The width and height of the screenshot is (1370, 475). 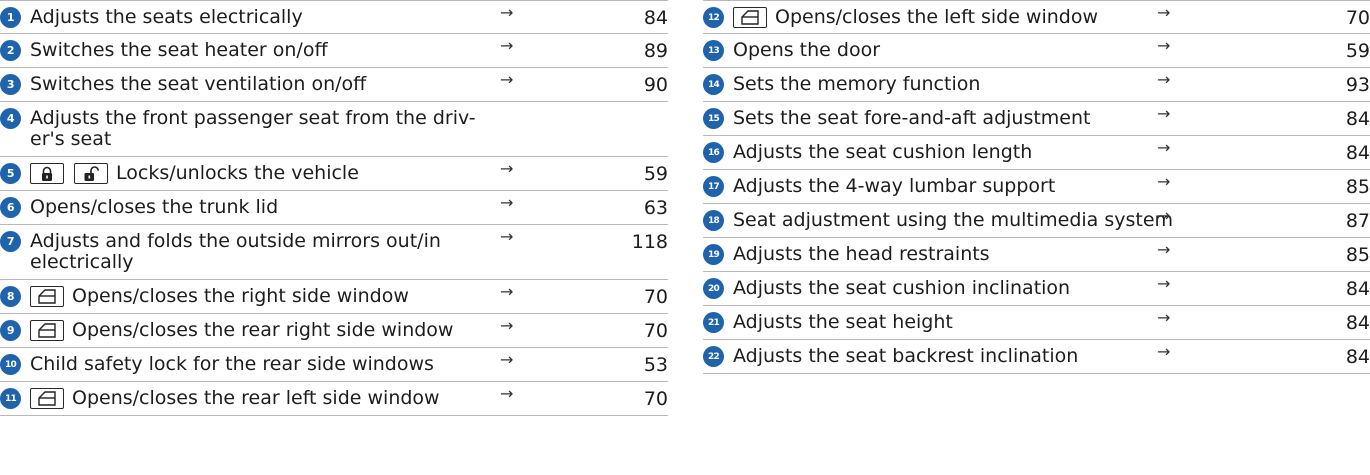 What do you see at coordinates (713, 356) in the screenshot?
I see `item-number-badge: 22` at bounding box center [713, 356].